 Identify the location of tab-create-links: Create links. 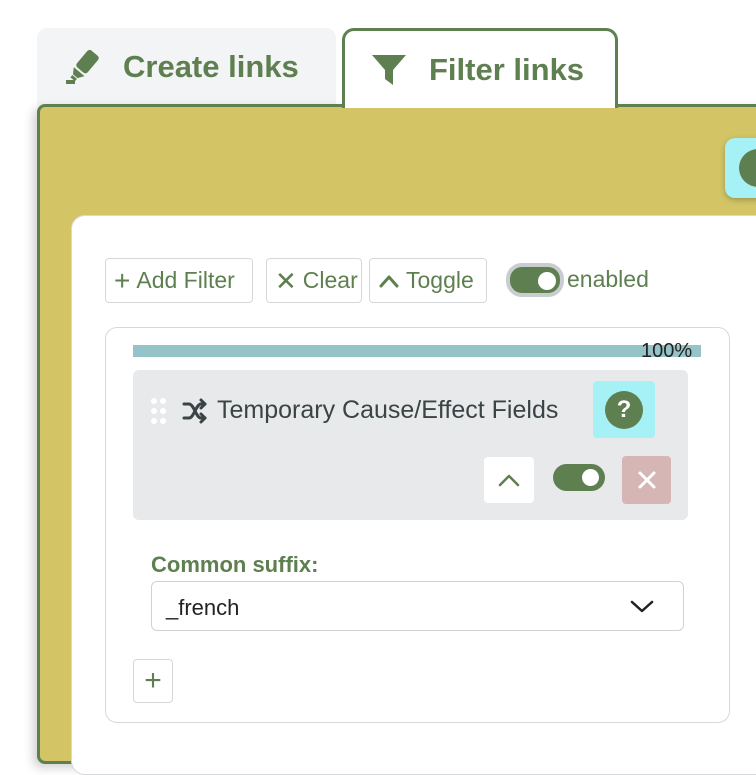
(186, 67).